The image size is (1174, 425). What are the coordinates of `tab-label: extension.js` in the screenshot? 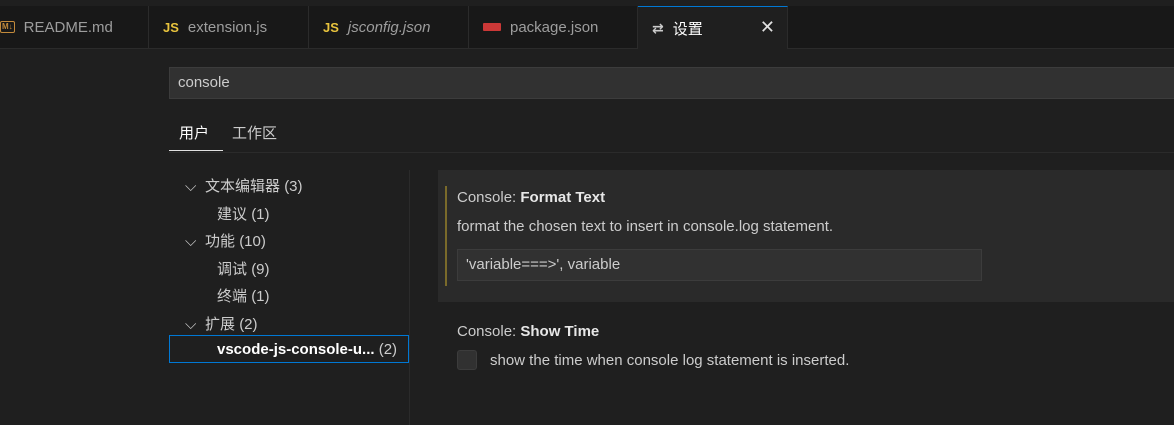 It's located at (227, 27).